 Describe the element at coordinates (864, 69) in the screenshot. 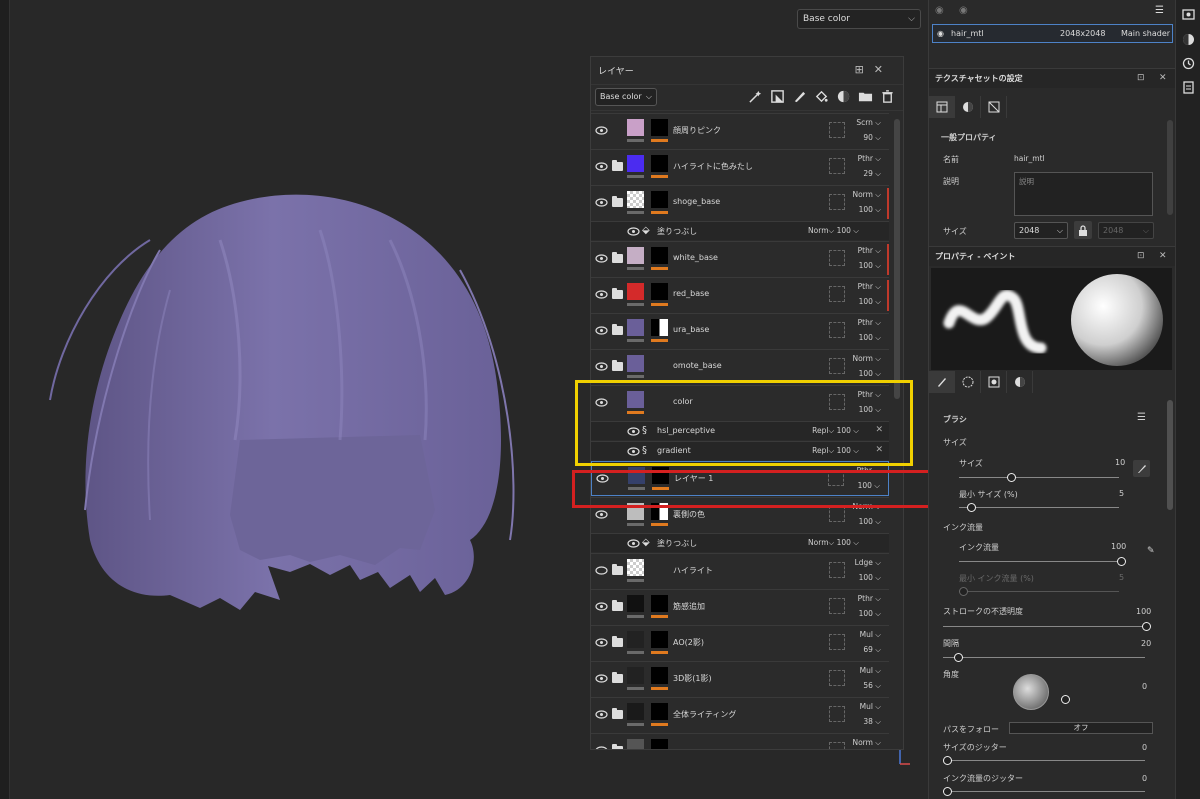

I see `dock-icon: ⊞` at that location.